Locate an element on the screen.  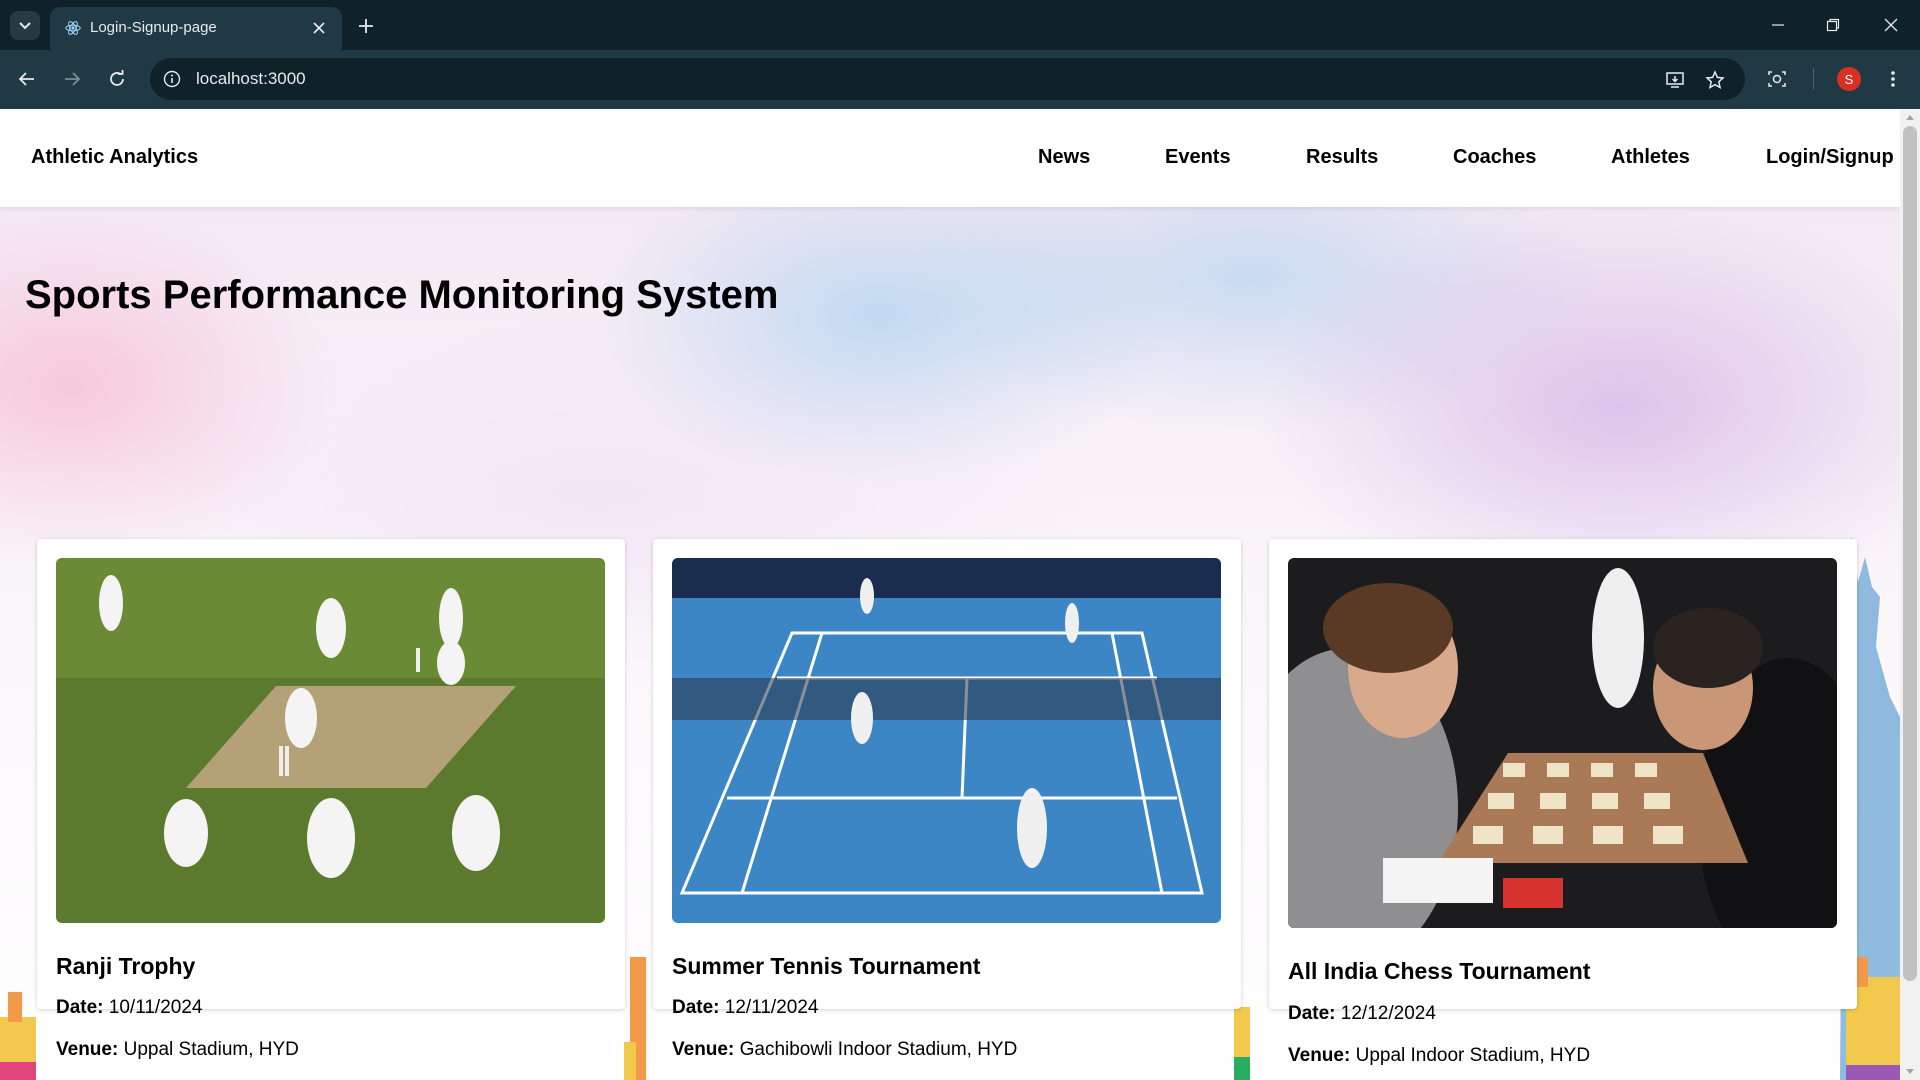
minimize-icon is located at coordinates (1778, 25).